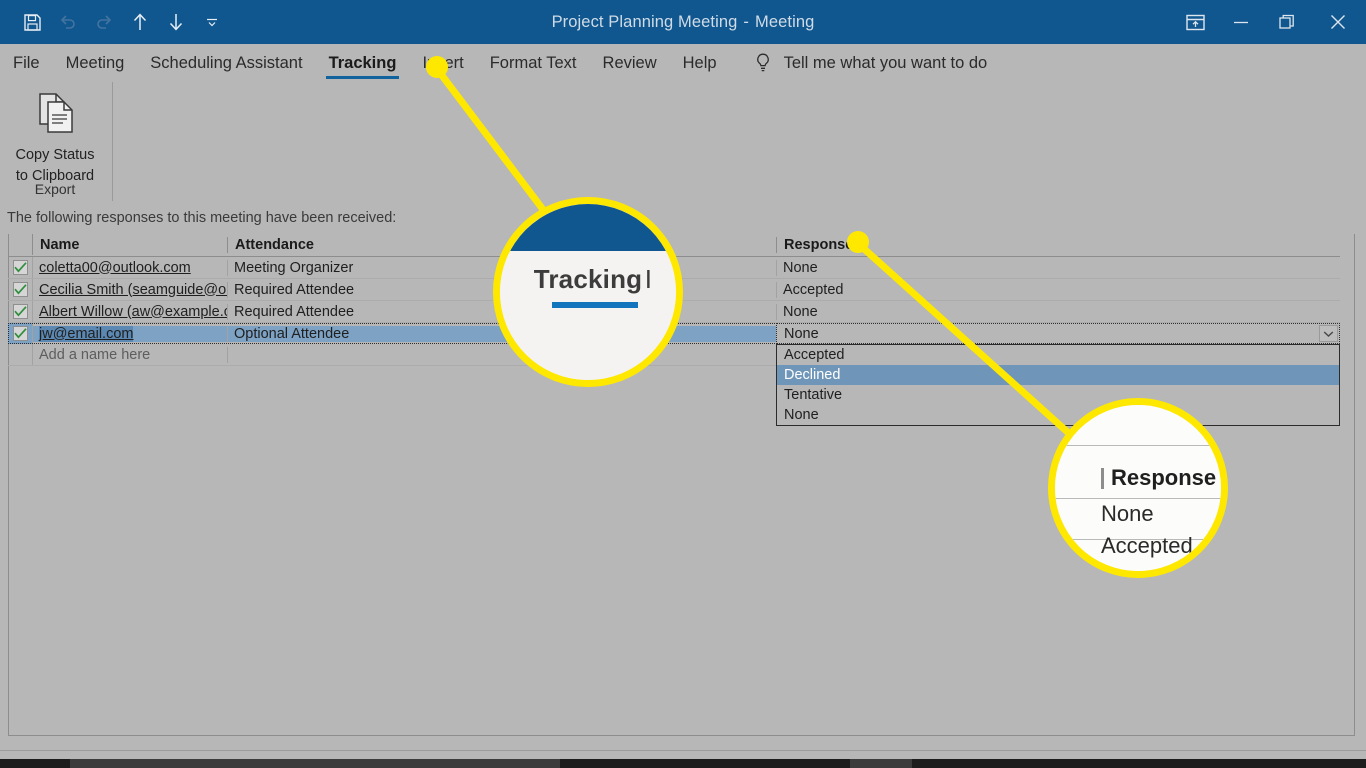 This screenshot has width=1366, height=768. I want to click on window-title-suffix: Meeting, so click(785, 21).